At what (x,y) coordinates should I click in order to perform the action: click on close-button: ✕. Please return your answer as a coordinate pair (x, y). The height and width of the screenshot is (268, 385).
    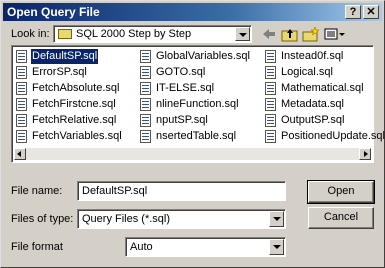
    Looking at the image, I should click on (371, 12).